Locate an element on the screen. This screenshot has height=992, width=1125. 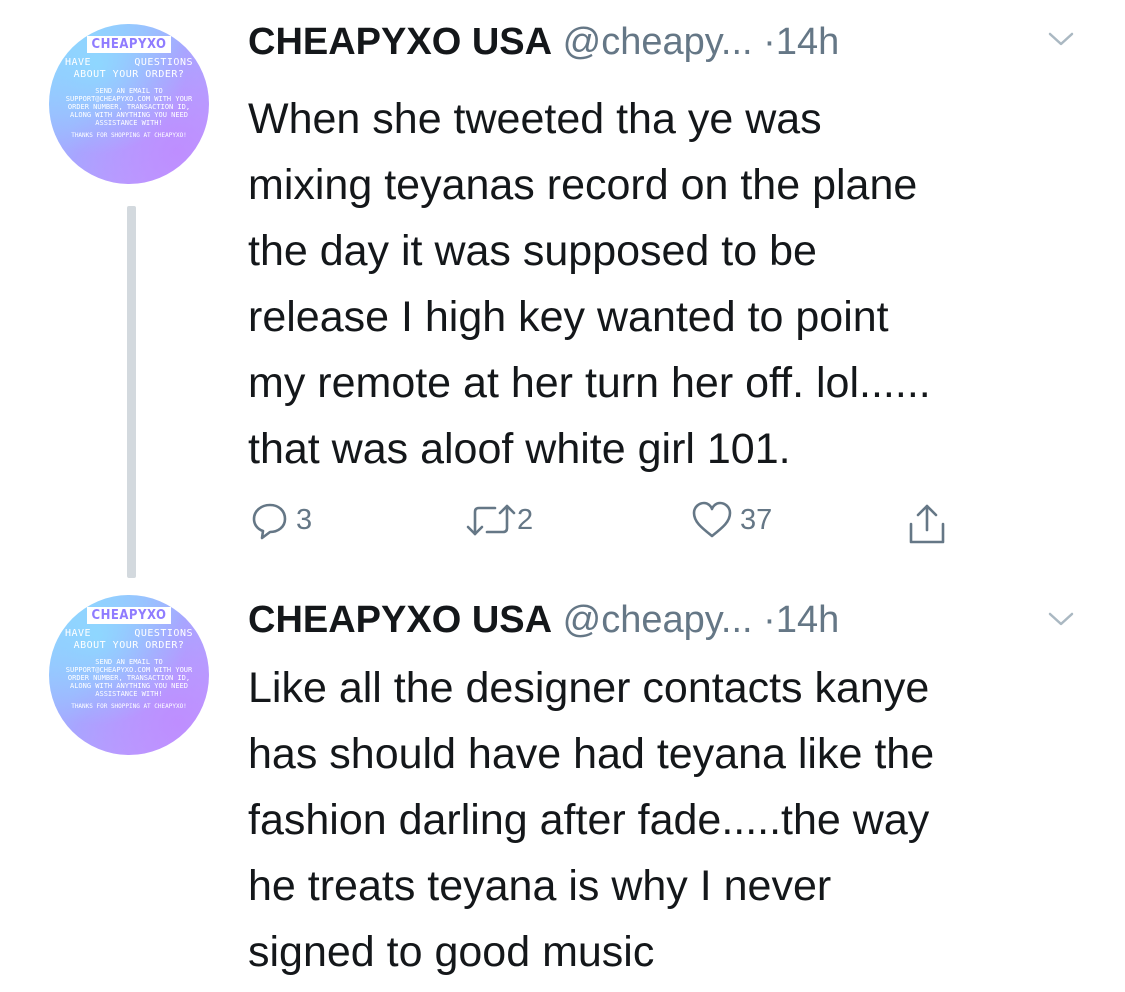
reply-button: 3 is located at coordinates (281, 520).